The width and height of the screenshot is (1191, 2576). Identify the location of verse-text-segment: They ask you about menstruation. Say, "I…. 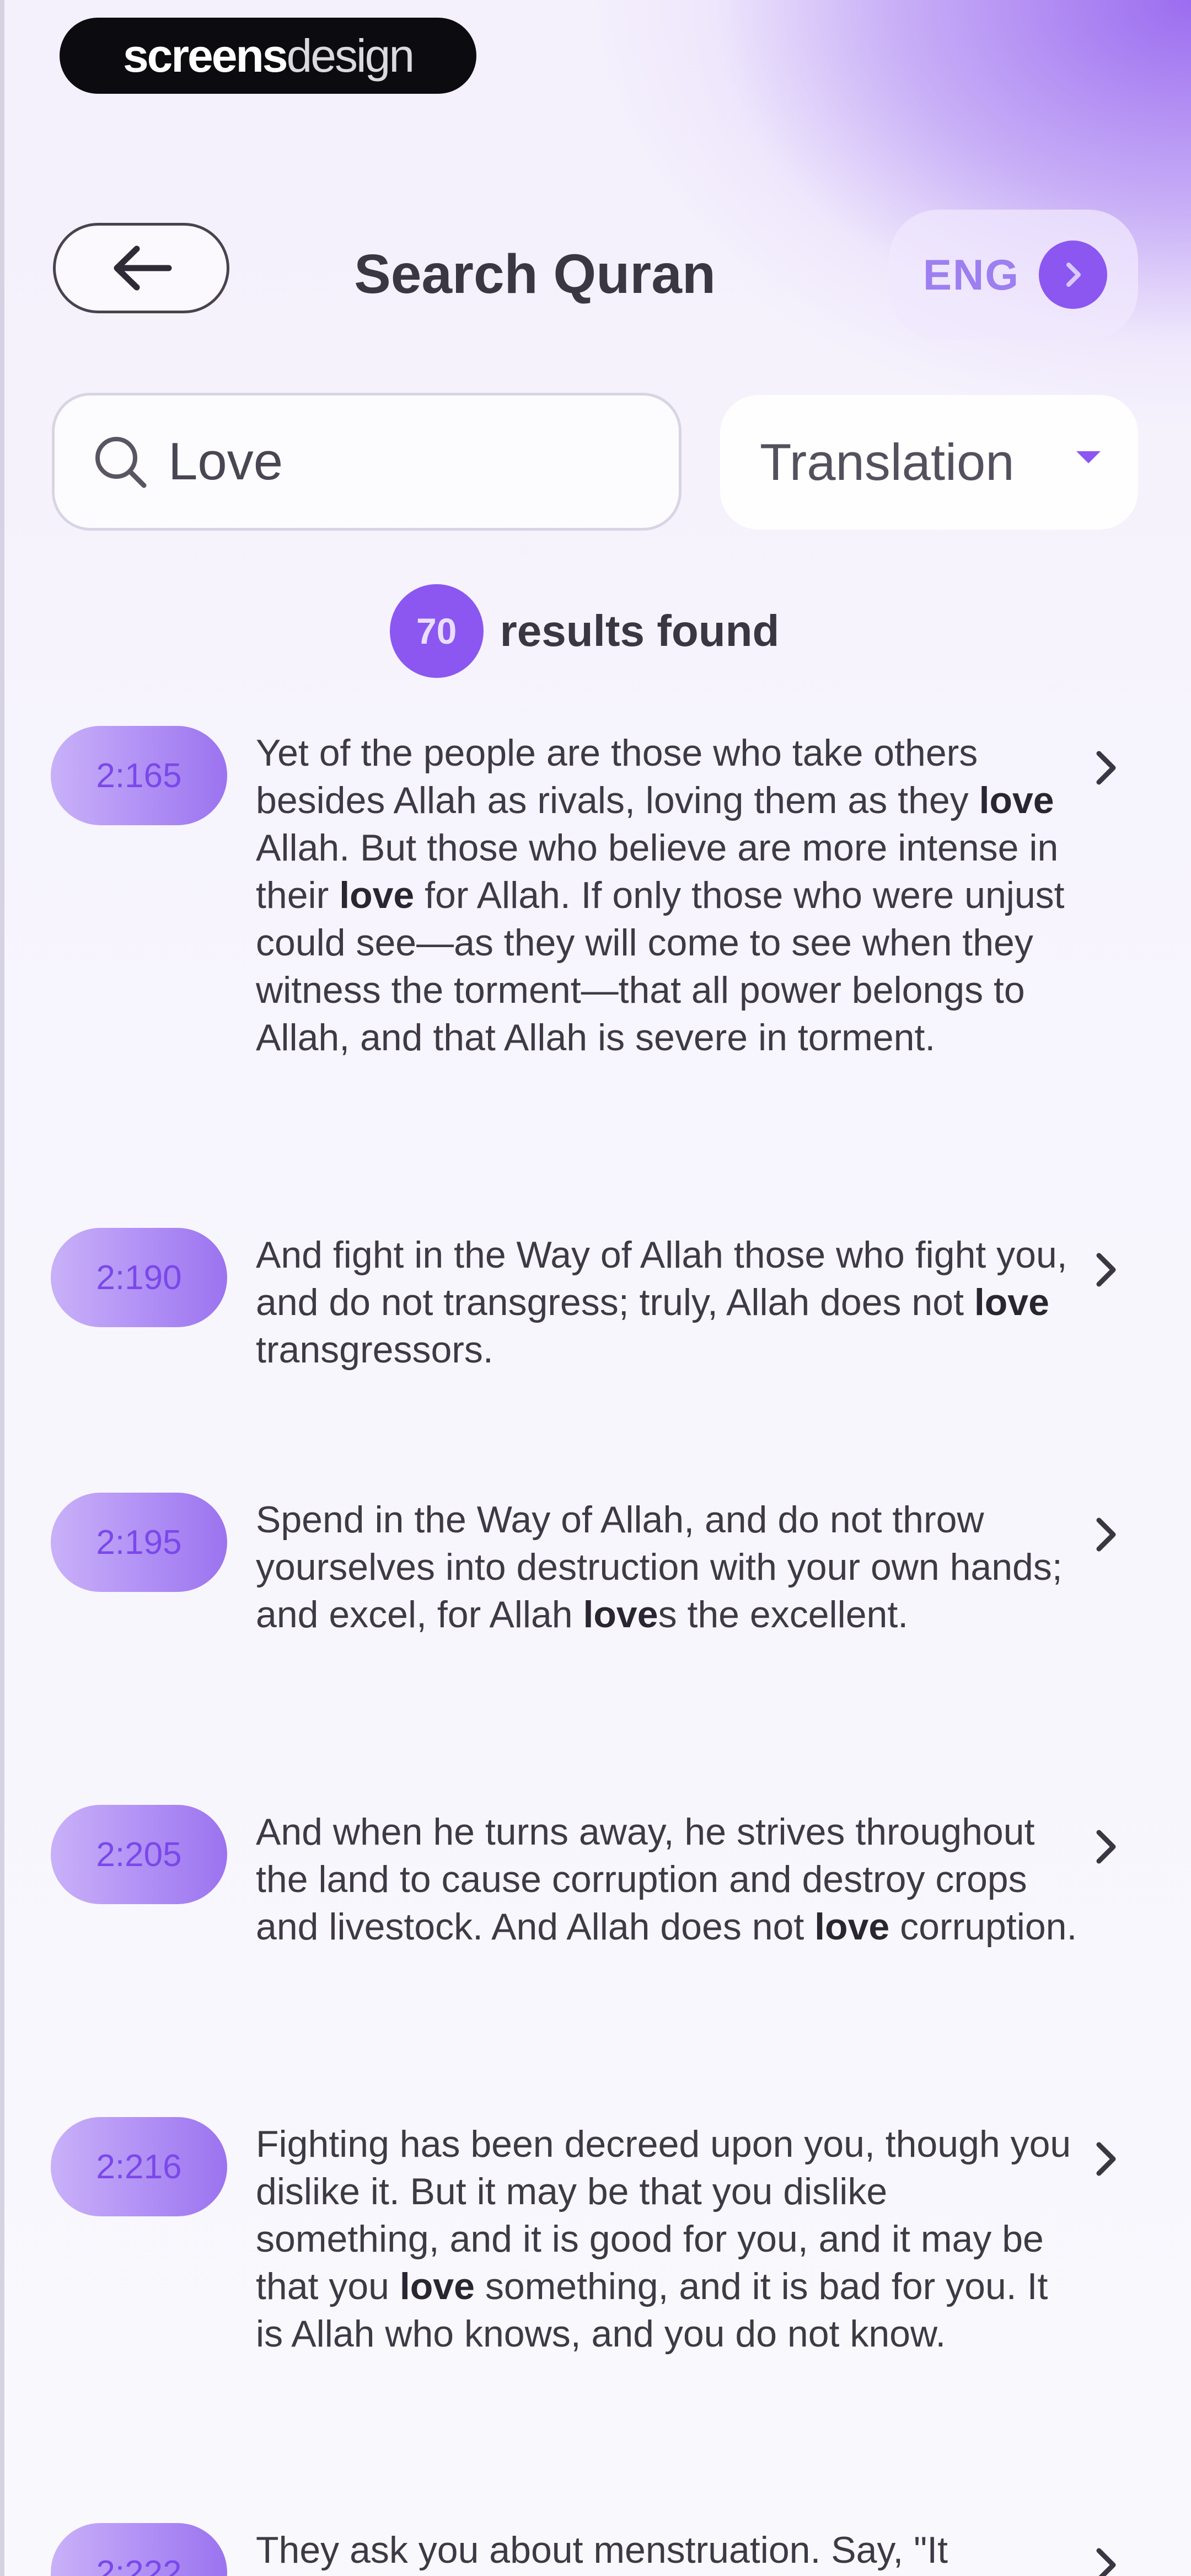
(602, 2550).